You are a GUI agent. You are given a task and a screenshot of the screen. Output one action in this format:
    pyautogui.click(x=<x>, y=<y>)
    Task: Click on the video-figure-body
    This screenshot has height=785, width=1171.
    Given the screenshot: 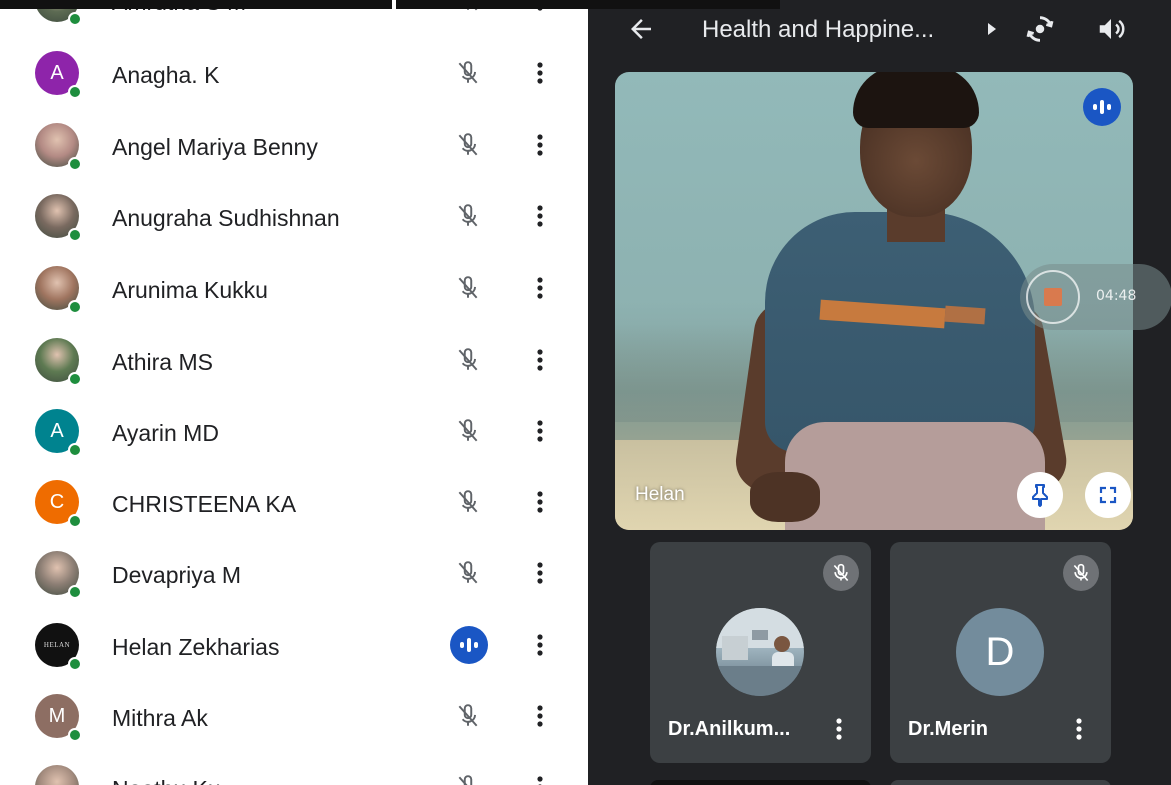 What is the action you would take?
    pyautogui.click(x=900, y=332)
    